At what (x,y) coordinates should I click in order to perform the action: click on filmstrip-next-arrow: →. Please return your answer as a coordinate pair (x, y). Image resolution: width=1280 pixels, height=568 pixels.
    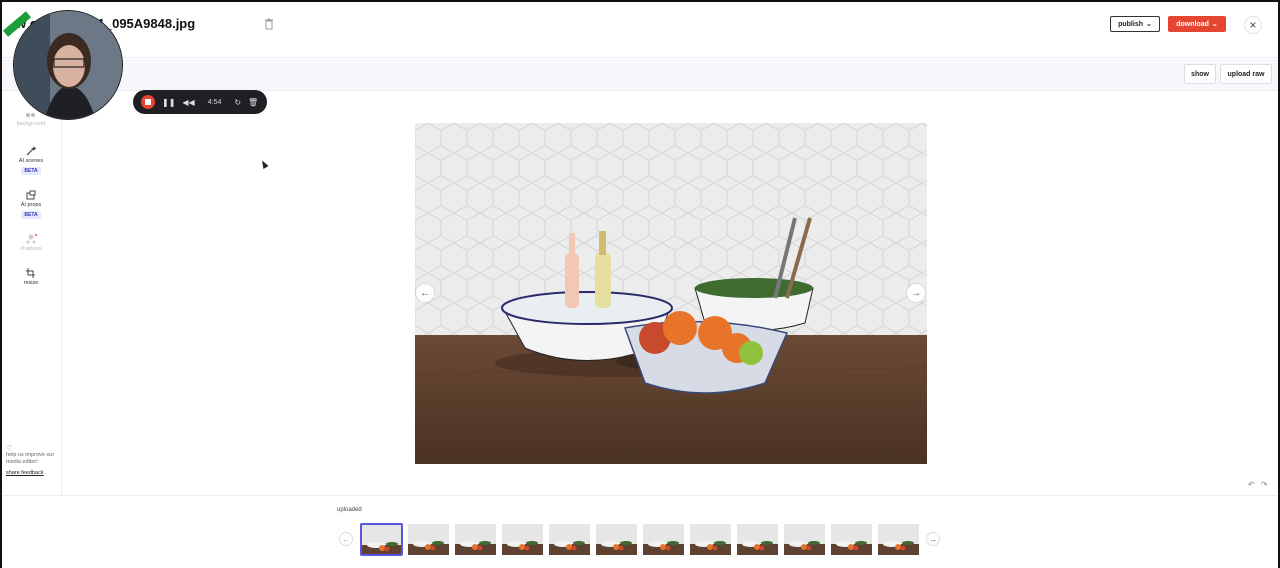
    Looking at the image, I should click on (933, 539).